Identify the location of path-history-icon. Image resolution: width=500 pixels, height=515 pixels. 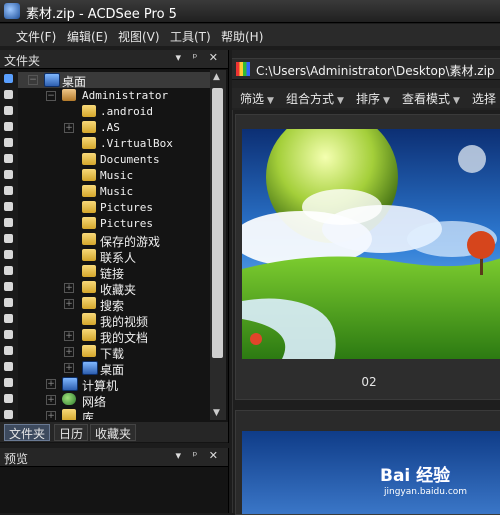
(243, 69).